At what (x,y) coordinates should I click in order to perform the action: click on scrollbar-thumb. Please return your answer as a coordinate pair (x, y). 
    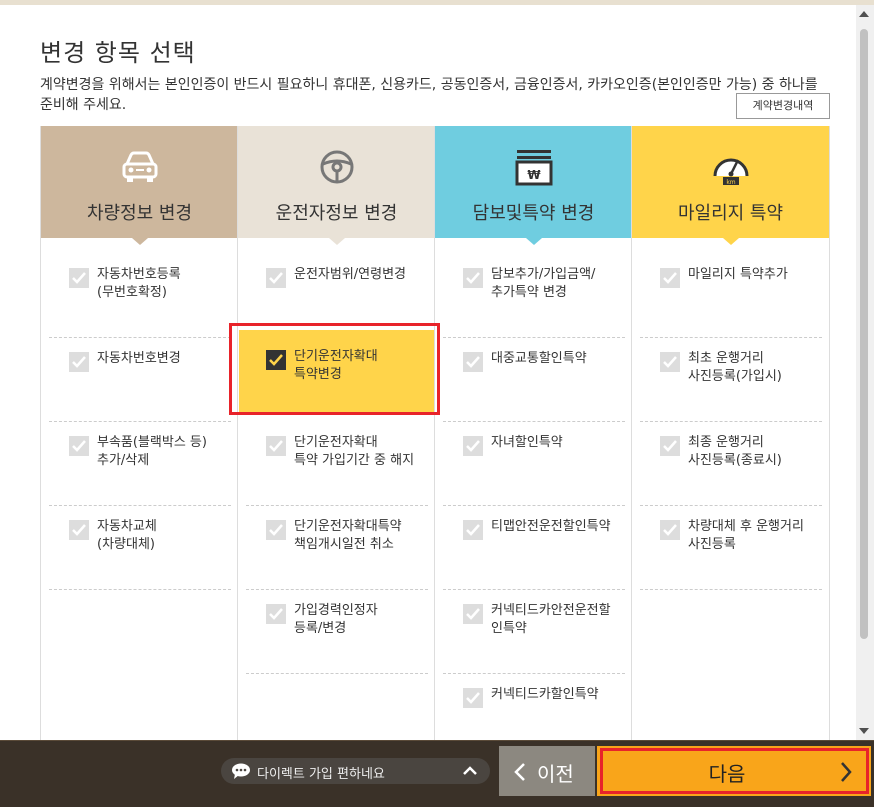
    Looking at the image, I should click on (864, 334).